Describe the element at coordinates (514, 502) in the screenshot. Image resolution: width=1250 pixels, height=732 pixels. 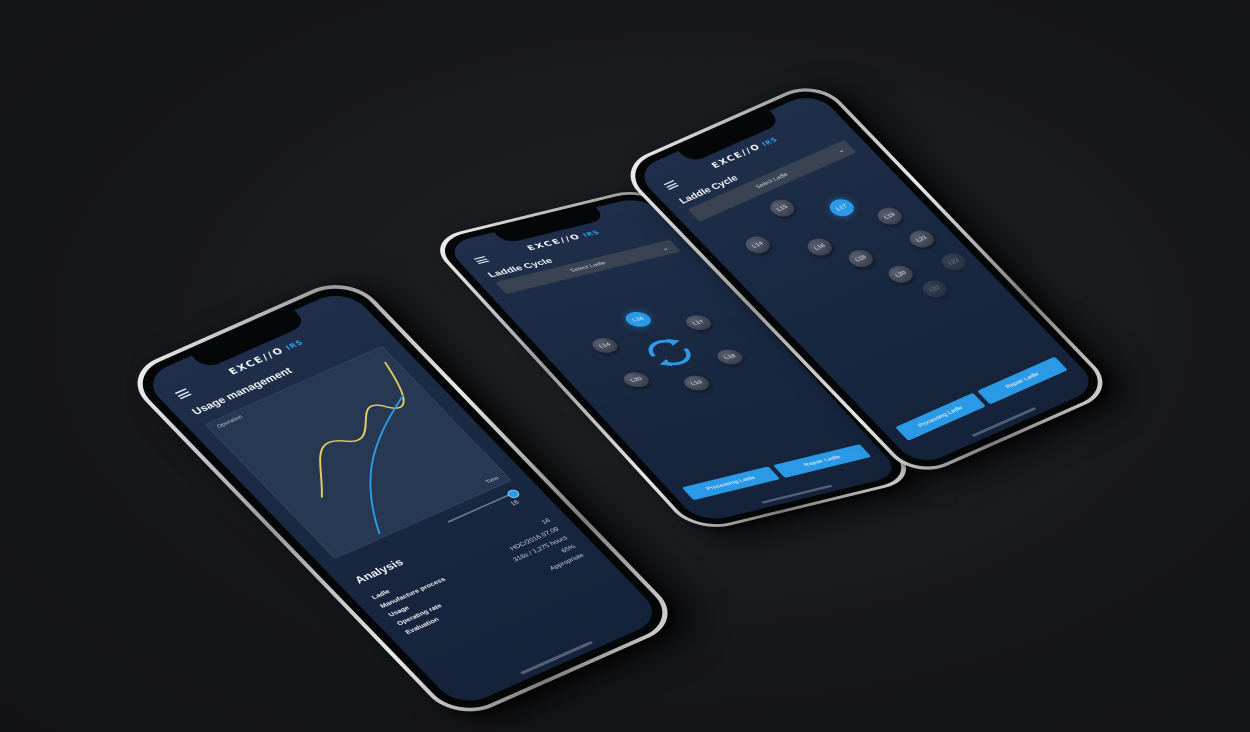
I see `slider-value: 16` at that location.